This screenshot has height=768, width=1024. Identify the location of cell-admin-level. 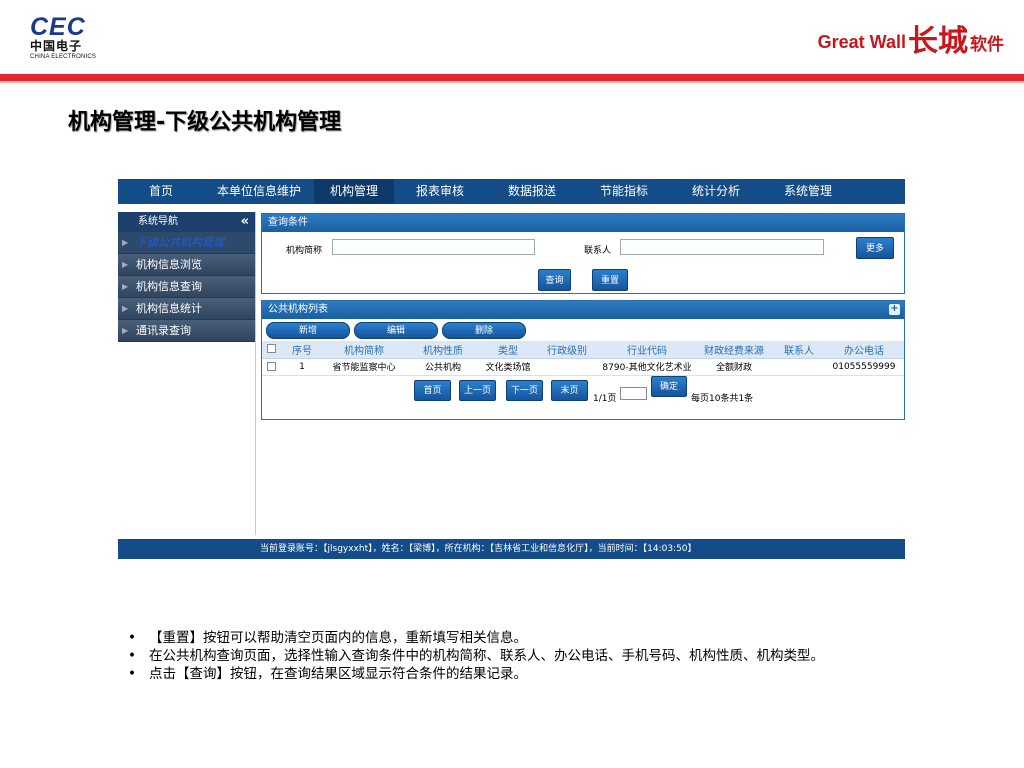
(567, 367).